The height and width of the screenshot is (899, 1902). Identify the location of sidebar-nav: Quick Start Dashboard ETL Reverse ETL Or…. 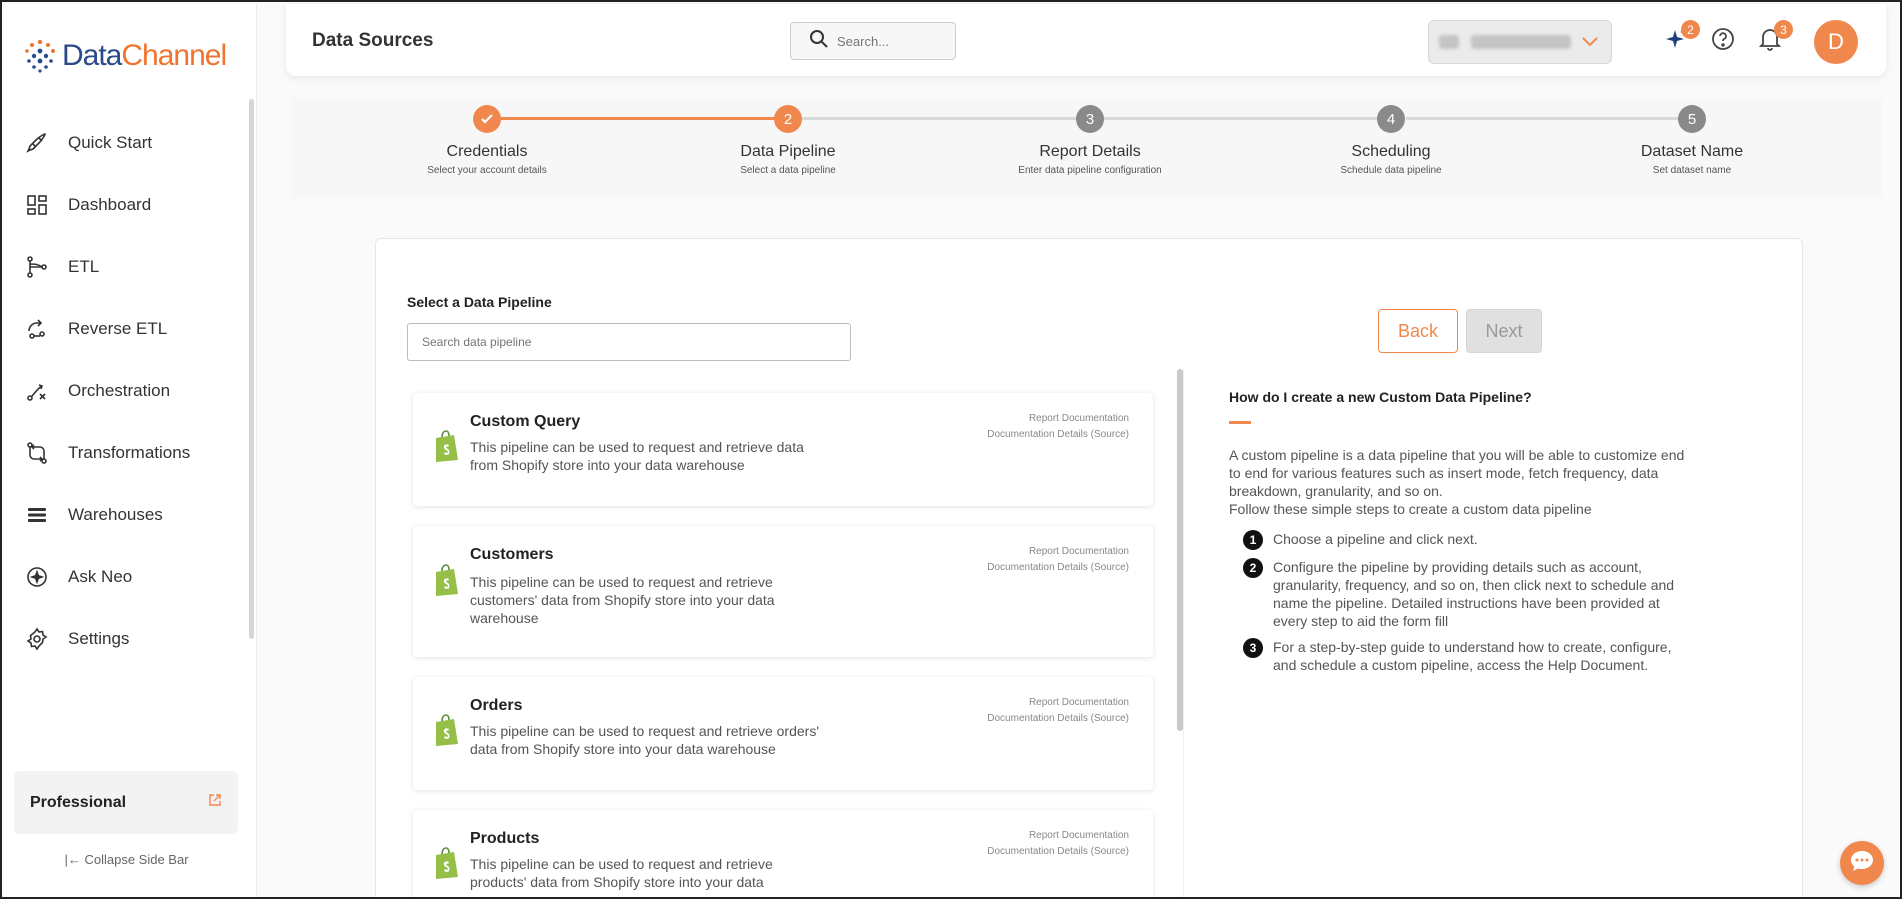
(126, 391).